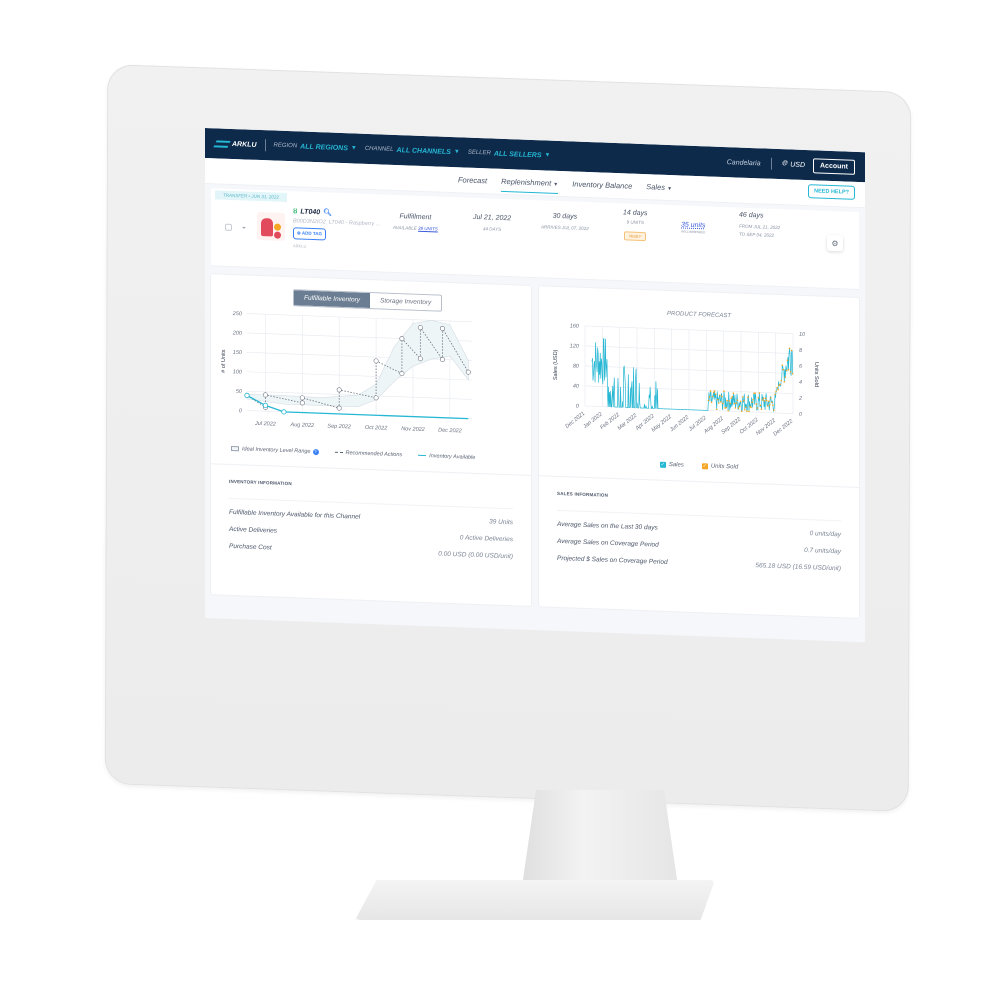 This screenshot has height=1000, width=1000. Describe the element at coordinates (556, 364) in the screenshot. I see `y-axis-label: Sales (USD)` at that location.